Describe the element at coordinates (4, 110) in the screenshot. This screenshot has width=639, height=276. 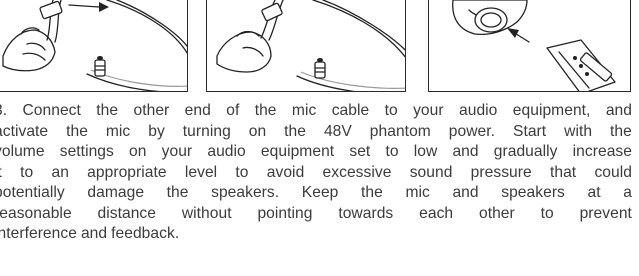
I see `word: 3.` at that location.